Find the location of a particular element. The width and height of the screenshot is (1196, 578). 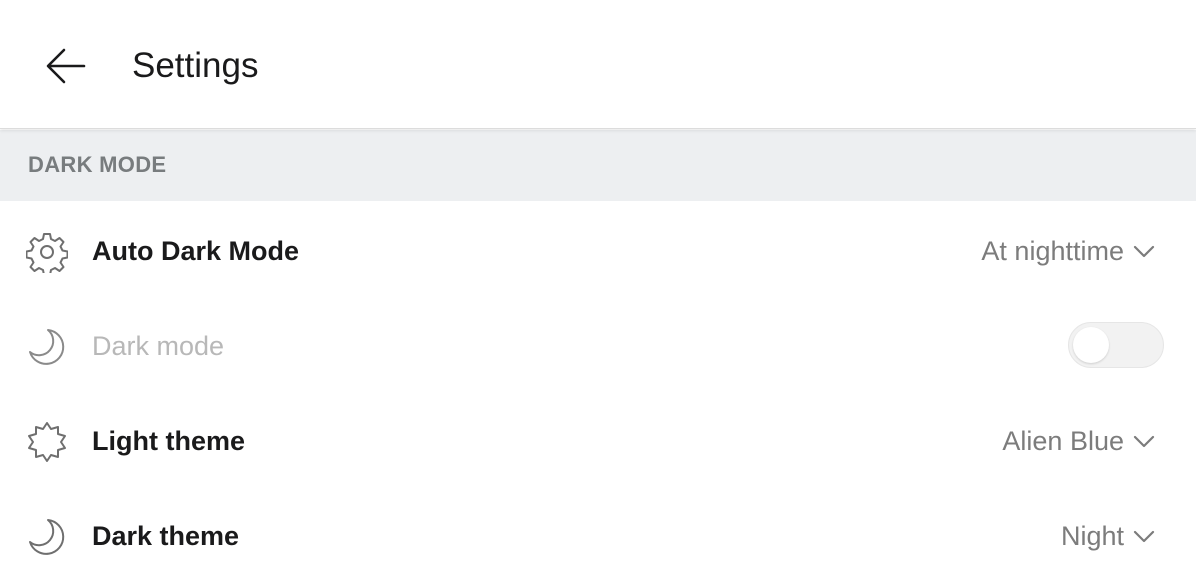

back-button is located at coordinates (66, 66).